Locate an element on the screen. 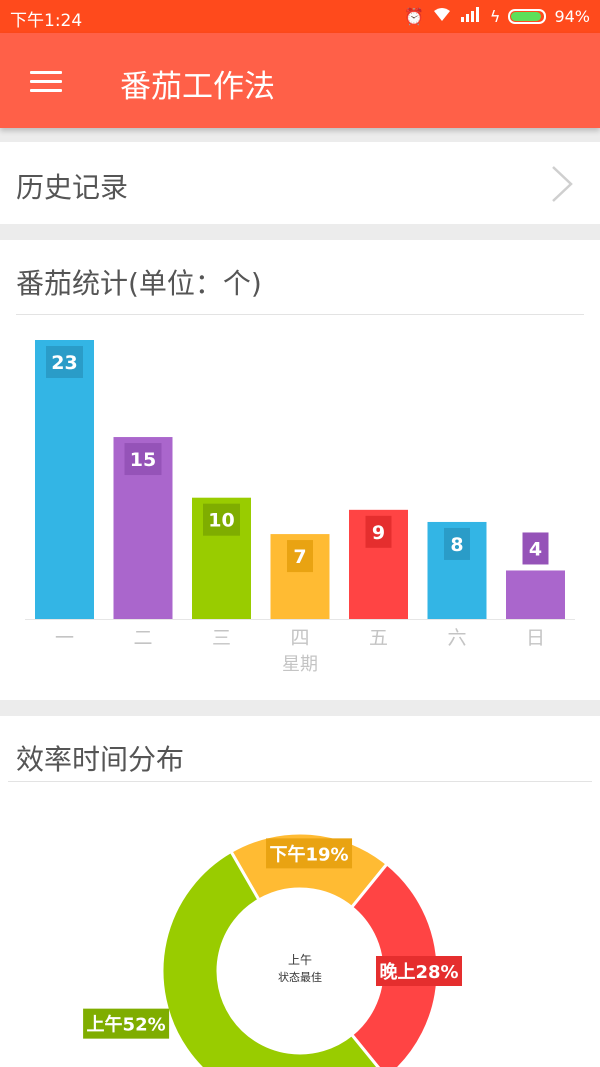 This screenshot has width=600, height=1067. chevron-right-icon is located at coordinates (562, 184).